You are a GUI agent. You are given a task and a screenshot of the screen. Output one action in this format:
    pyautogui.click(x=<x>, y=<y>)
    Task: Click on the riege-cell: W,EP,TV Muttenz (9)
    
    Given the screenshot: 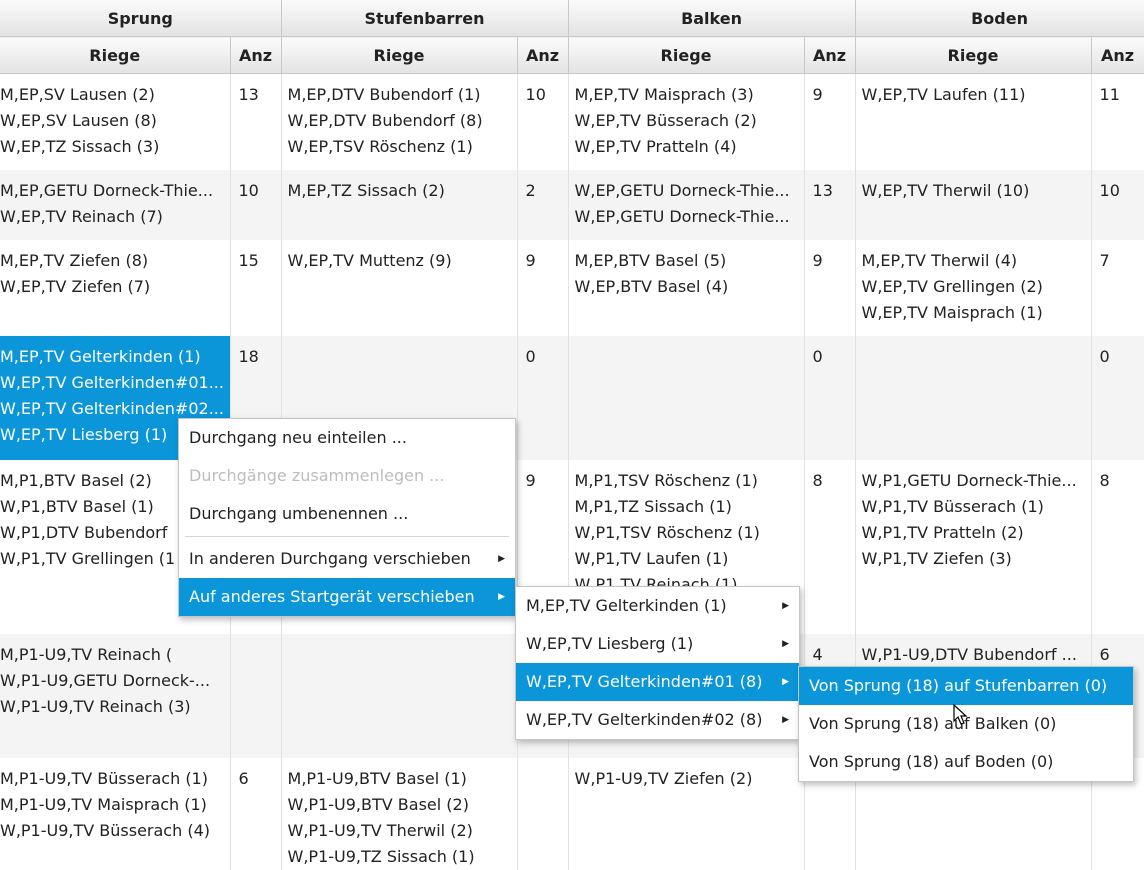 What is the action you would take?
    pyautogui.click(x=399, y=288)
    